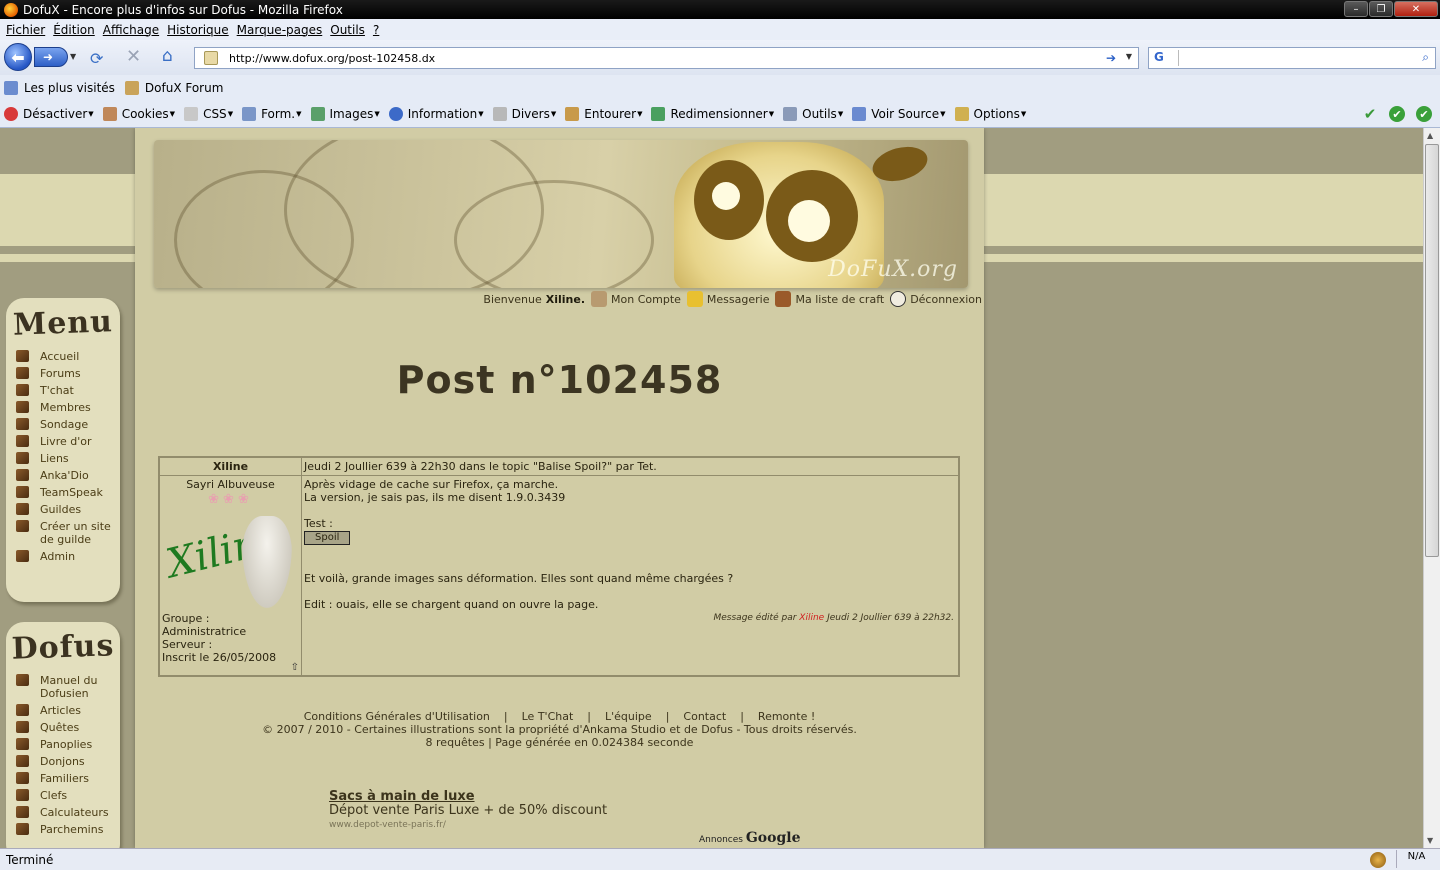  What do you see at coordinates (347, 30) in the screenshot?
I see `menu-outils: Outils` at bounding box center [347, 30].